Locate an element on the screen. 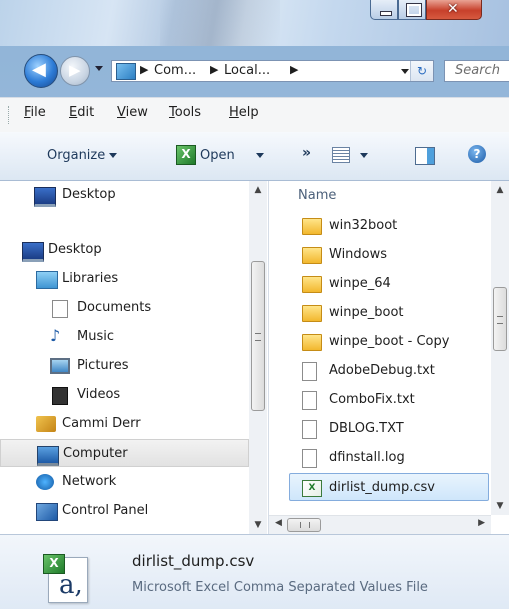 The width and height of the screenshot is (509, 609). nav-item-desktop-top: Desktop is located at coordinates (124, 195).